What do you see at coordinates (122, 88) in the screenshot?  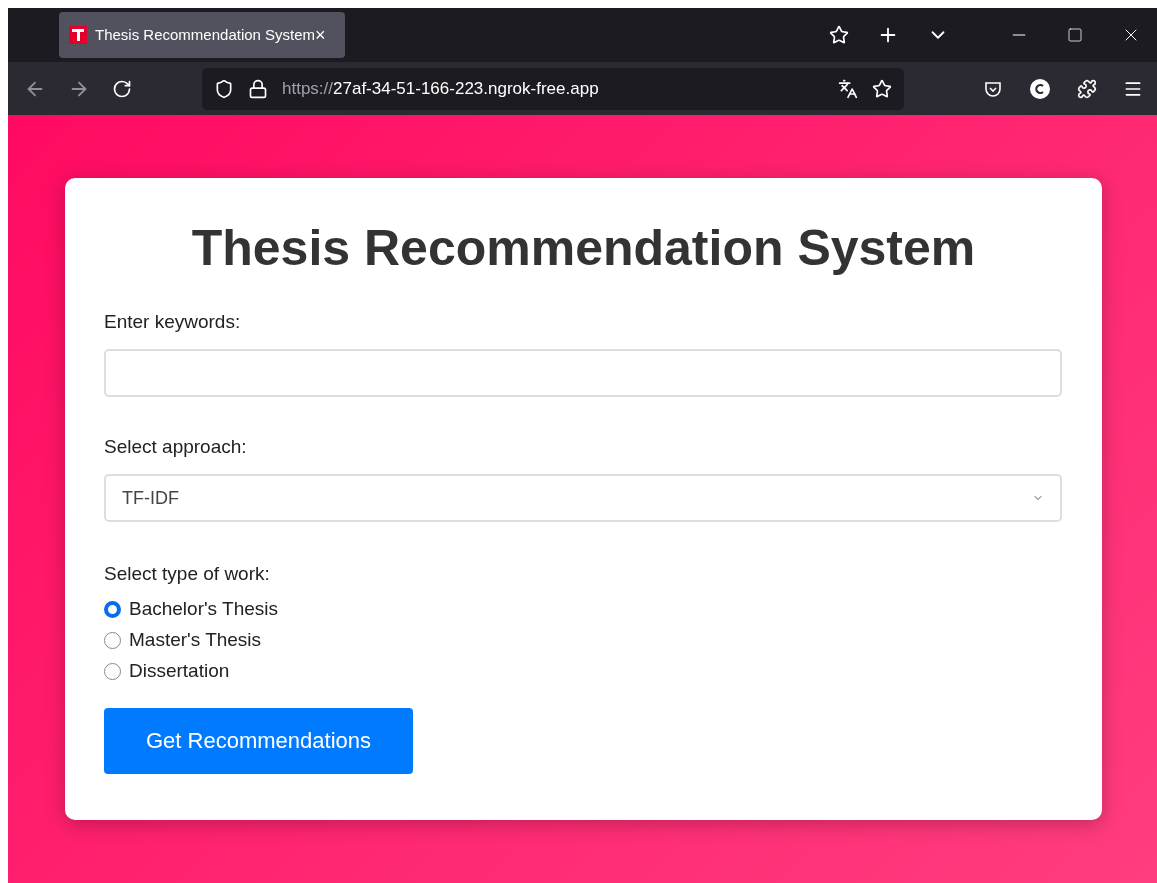 I see `reload-icon` at bounding box center [122, 88].